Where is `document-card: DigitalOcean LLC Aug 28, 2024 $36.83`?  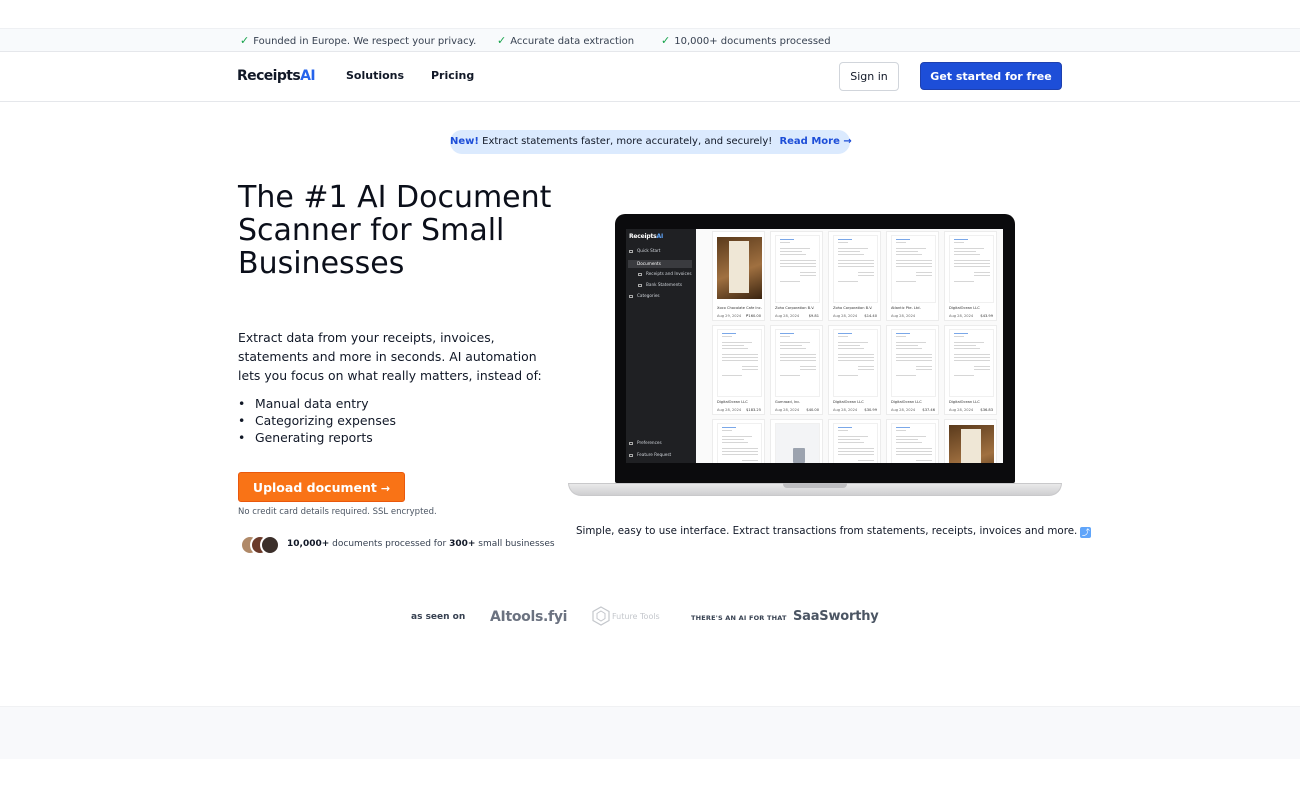
document-card: DigitalOcean LLC Aug 28, 2024 $36.83 is located at coordinates (970, 370).